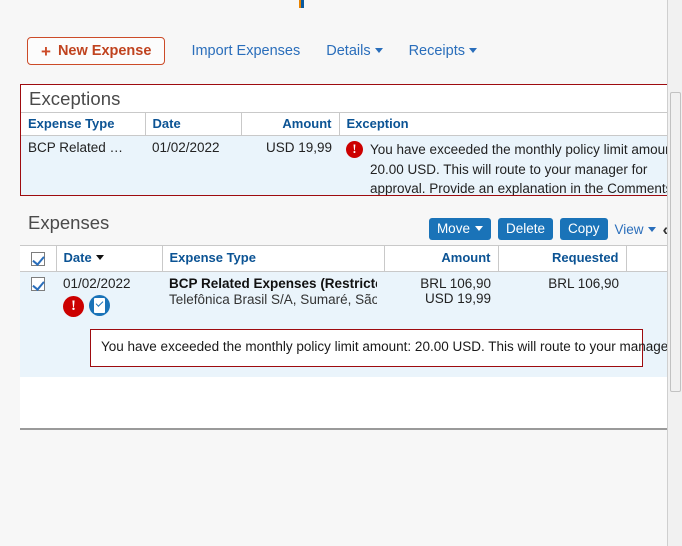  I want to click on sort-chevron-down-icon, so click(99, 258).